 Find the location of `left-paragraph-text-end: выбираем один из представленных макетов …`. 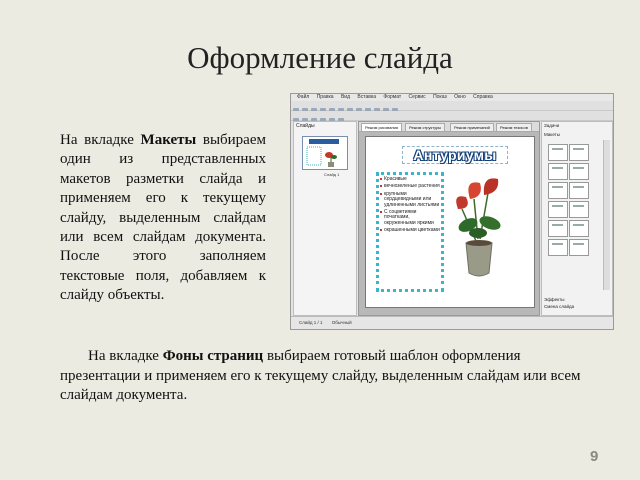

left-paragraph-text-end: выбираем один из представленных макетов … is located at coordinates (163, 218).